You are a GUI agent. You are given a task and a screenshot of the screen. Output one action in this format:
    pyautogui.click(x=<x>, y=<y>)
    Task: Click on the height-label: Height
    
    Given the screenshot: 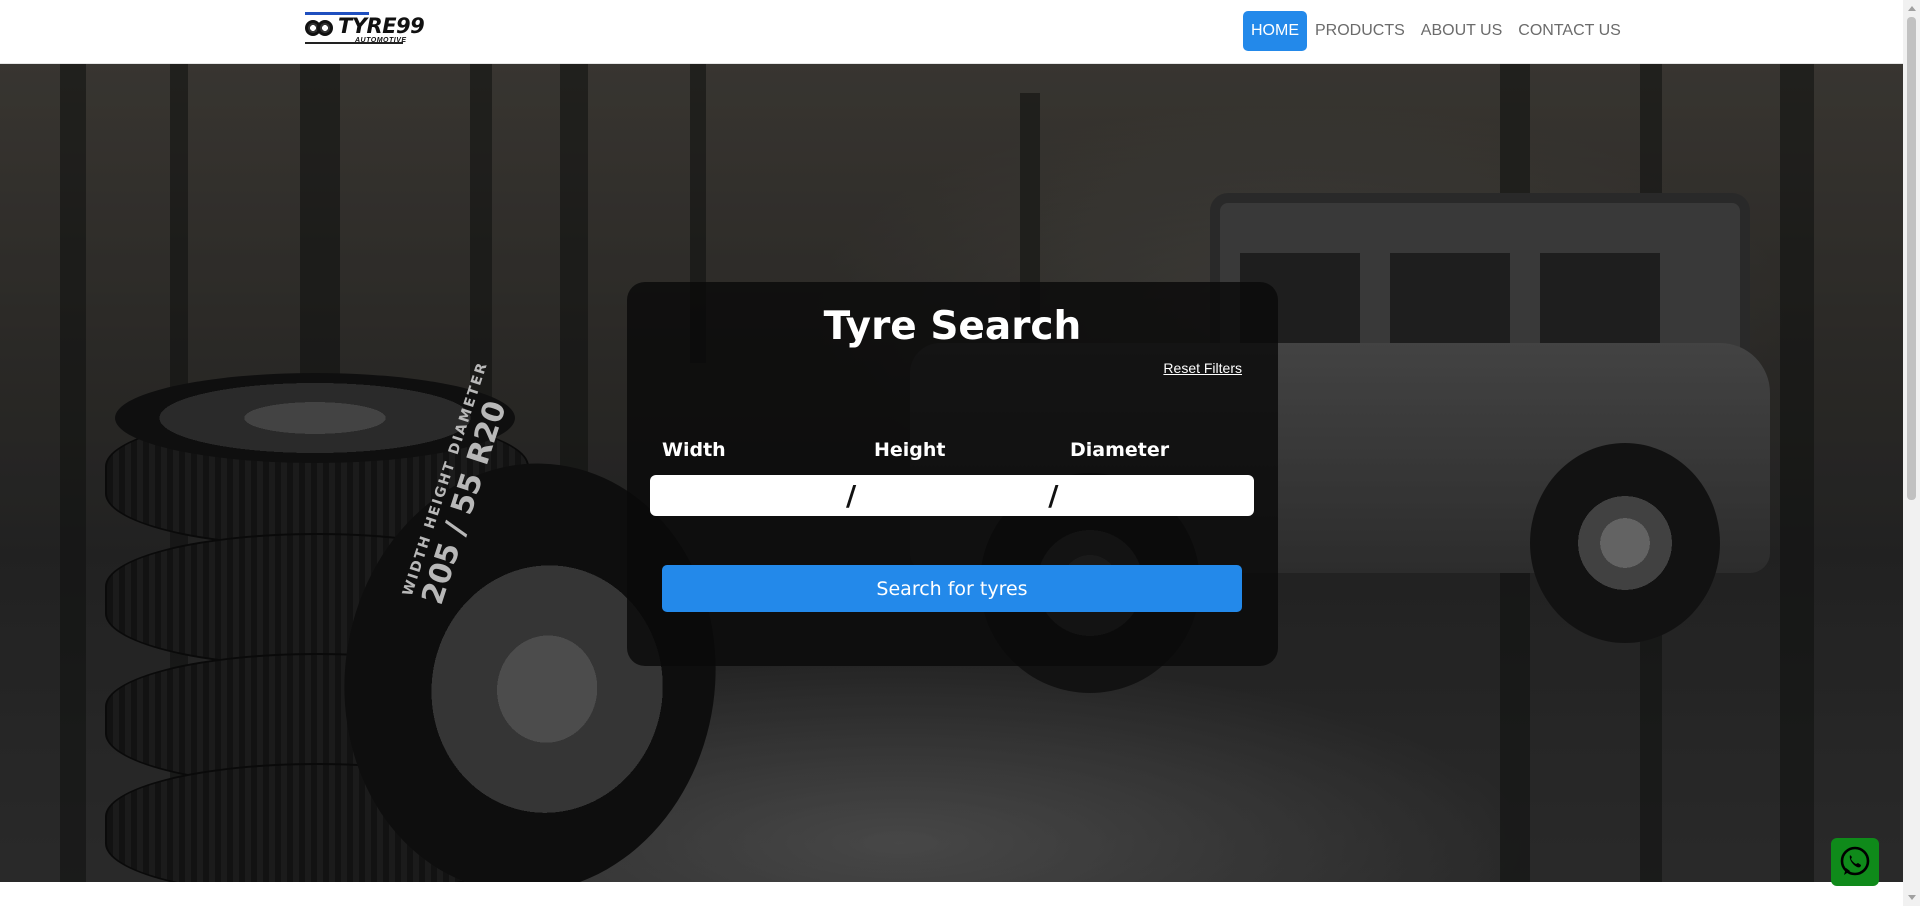 What is the action you would take?
    pyautogui.click(x=910, y=450)
    